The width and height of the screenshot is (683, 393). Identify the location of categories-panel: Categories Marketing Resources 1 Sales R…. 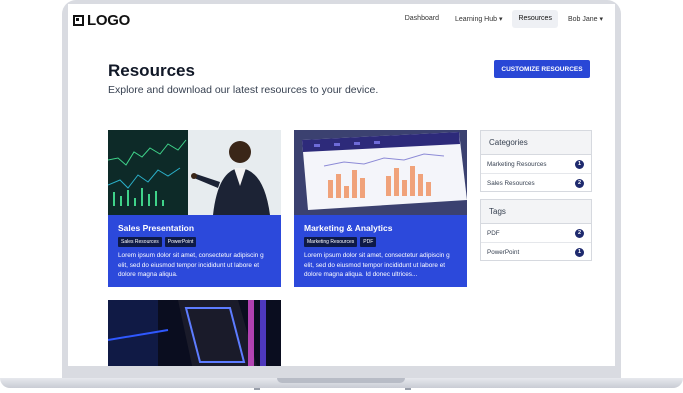
(536, 161).